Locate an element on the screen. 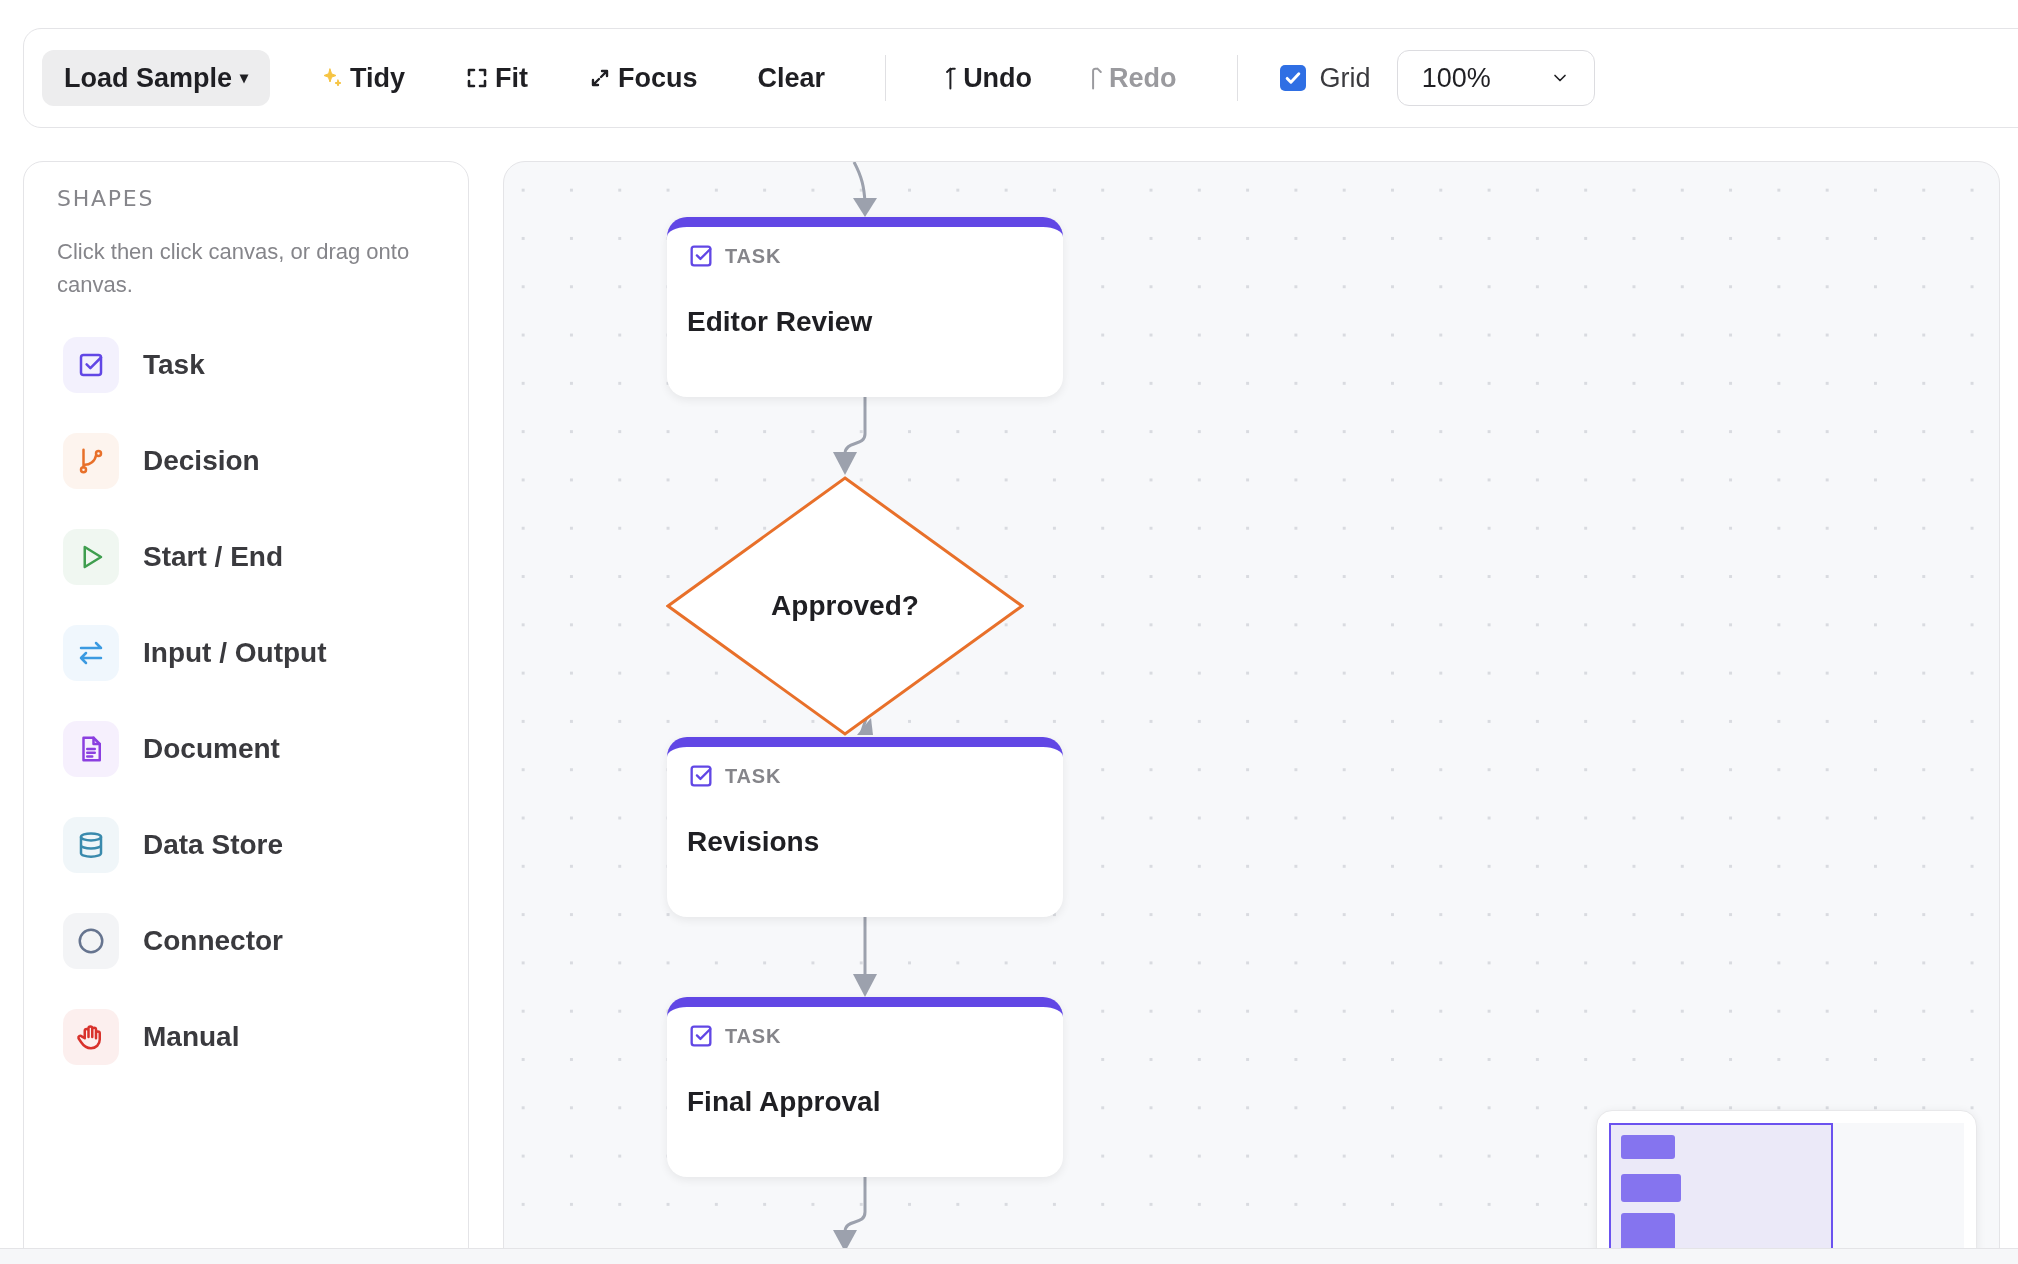  decision-node is located at coordinates (845, 606).